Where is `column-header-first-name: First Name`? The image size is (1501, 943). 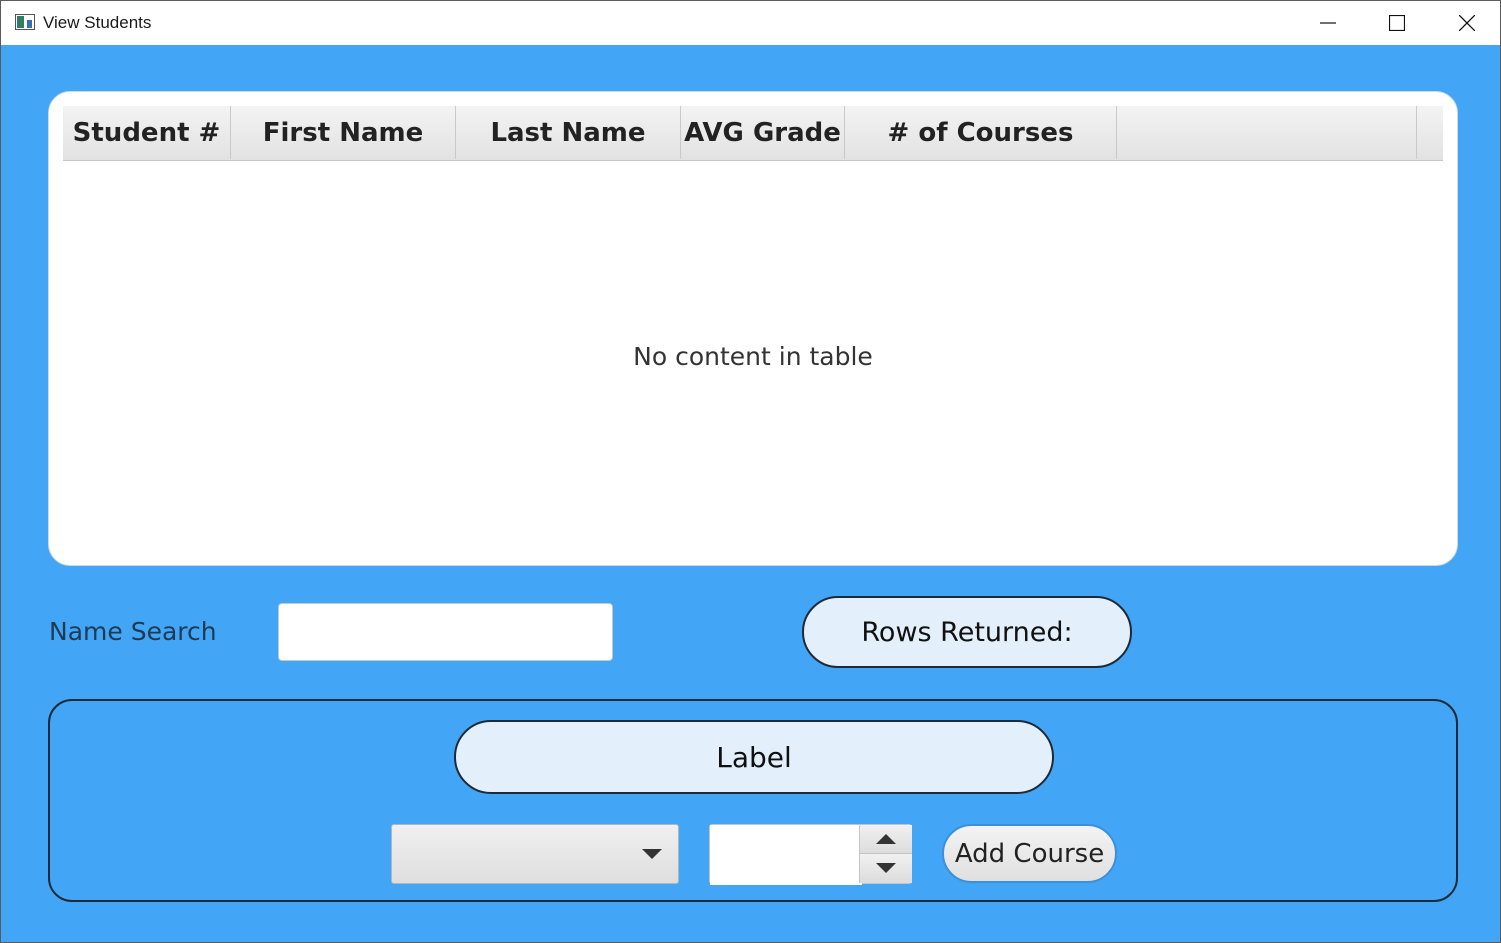 column-header-first-name: First Name is located at coordinates (343, 132).